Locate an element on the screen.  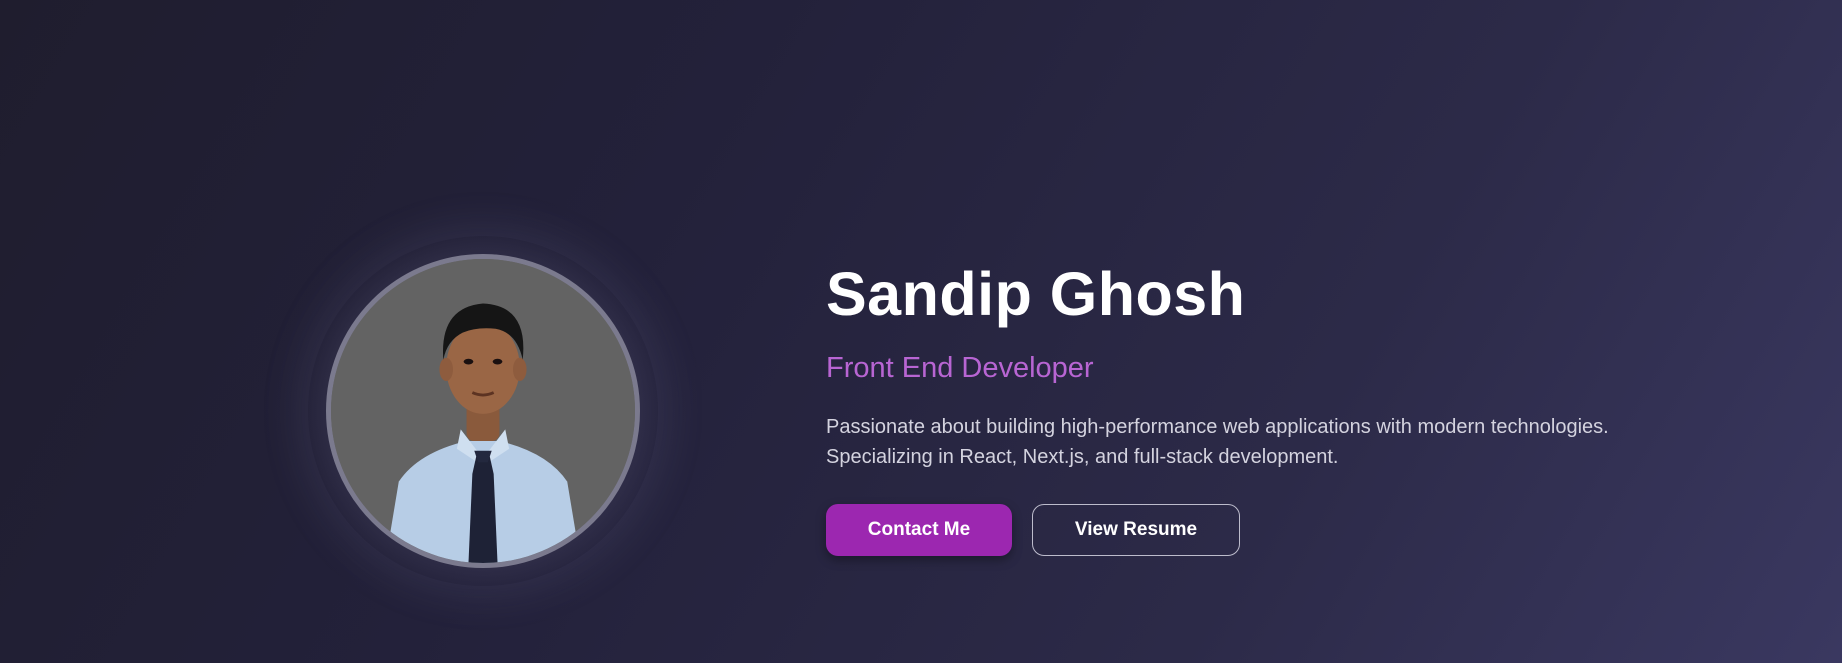
profile-avatar is located at coordinates (483, 411).